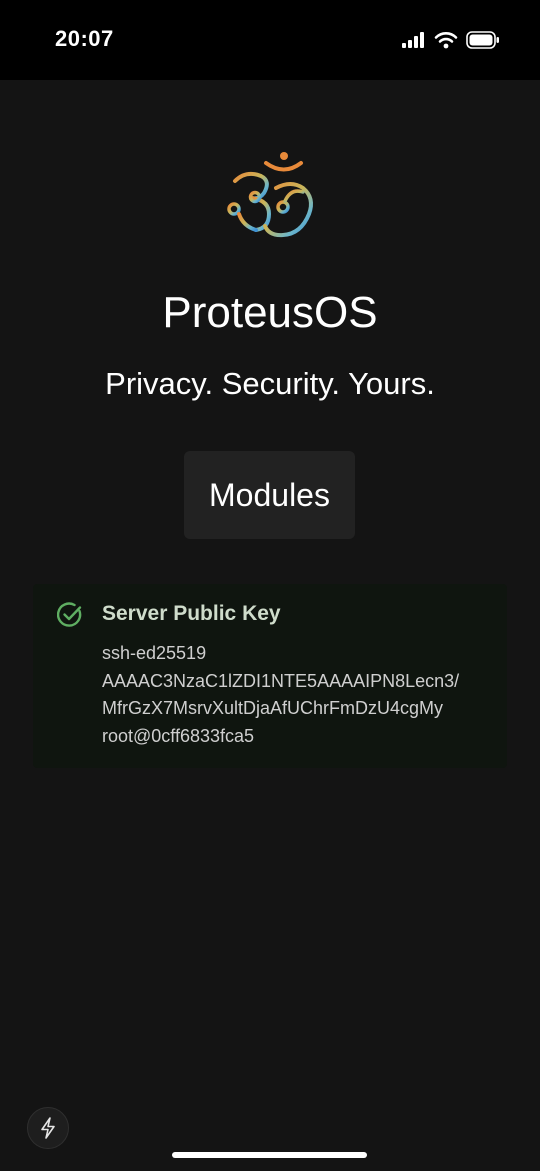 The image size is (540, 1171). I want to click on battery-icon, so click(482, 40).